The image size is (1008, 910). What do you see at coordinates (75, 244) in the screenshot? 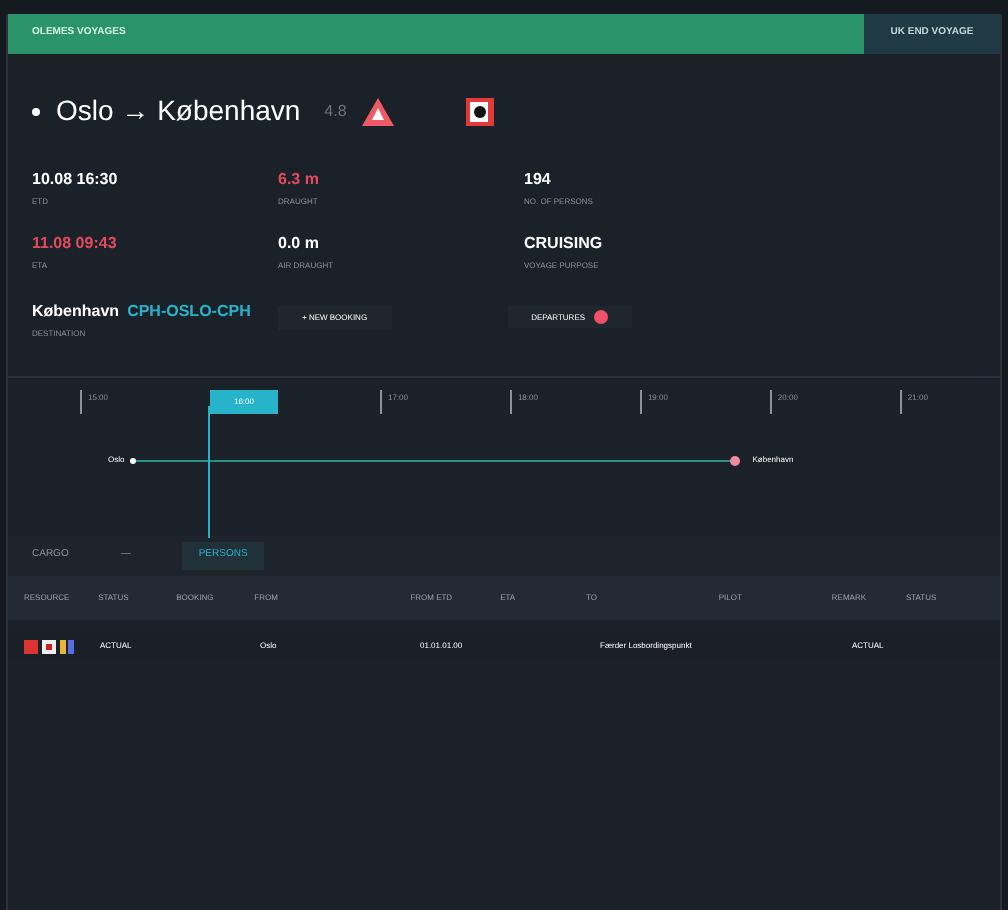
I see `field-value: 11.08 09:43` at bounding box center [75, 244].